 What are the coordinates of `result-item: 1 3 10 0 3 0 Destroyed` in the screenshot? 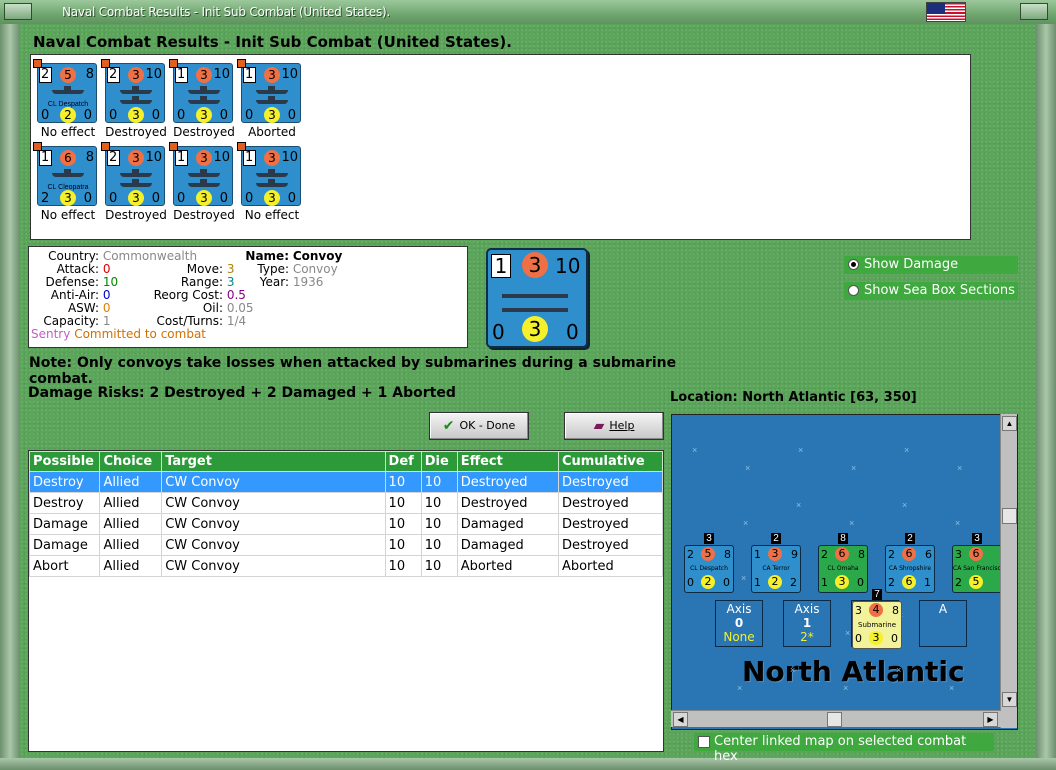 It's located at (203, 182).